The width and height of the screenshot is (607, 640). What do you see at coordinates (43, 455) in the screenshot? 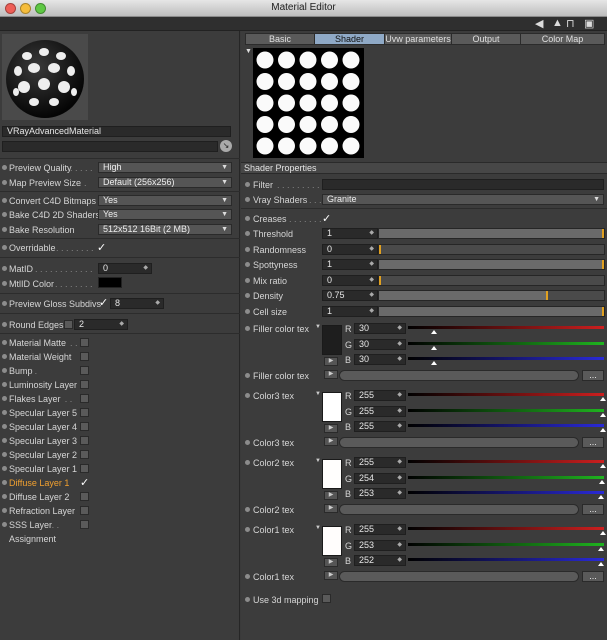
I see `layer-item-specular-layer-2: Specular Layer 2` at bounding box center [43, 455].